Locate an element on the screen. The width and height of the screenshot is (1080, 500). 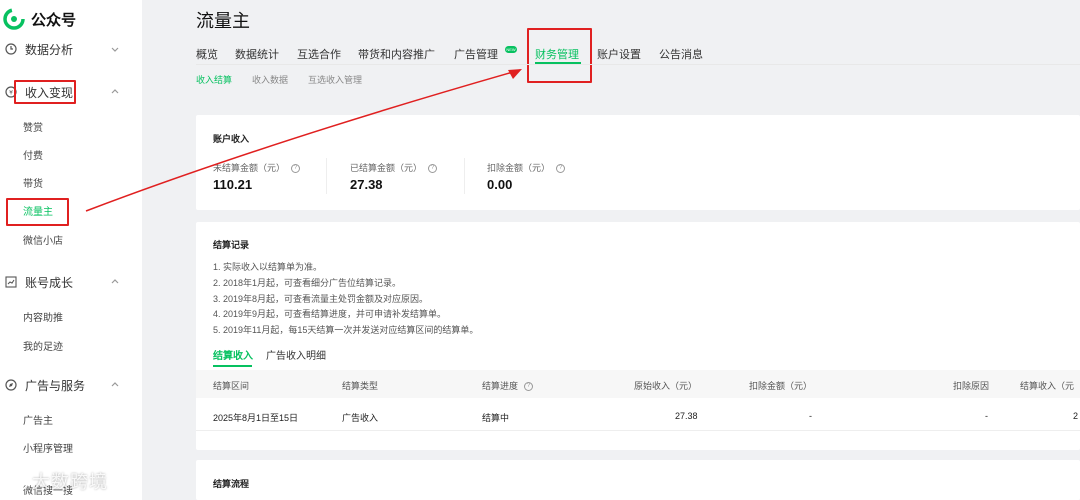
cell-settled: 2 is located at coordinates (1076, 416).